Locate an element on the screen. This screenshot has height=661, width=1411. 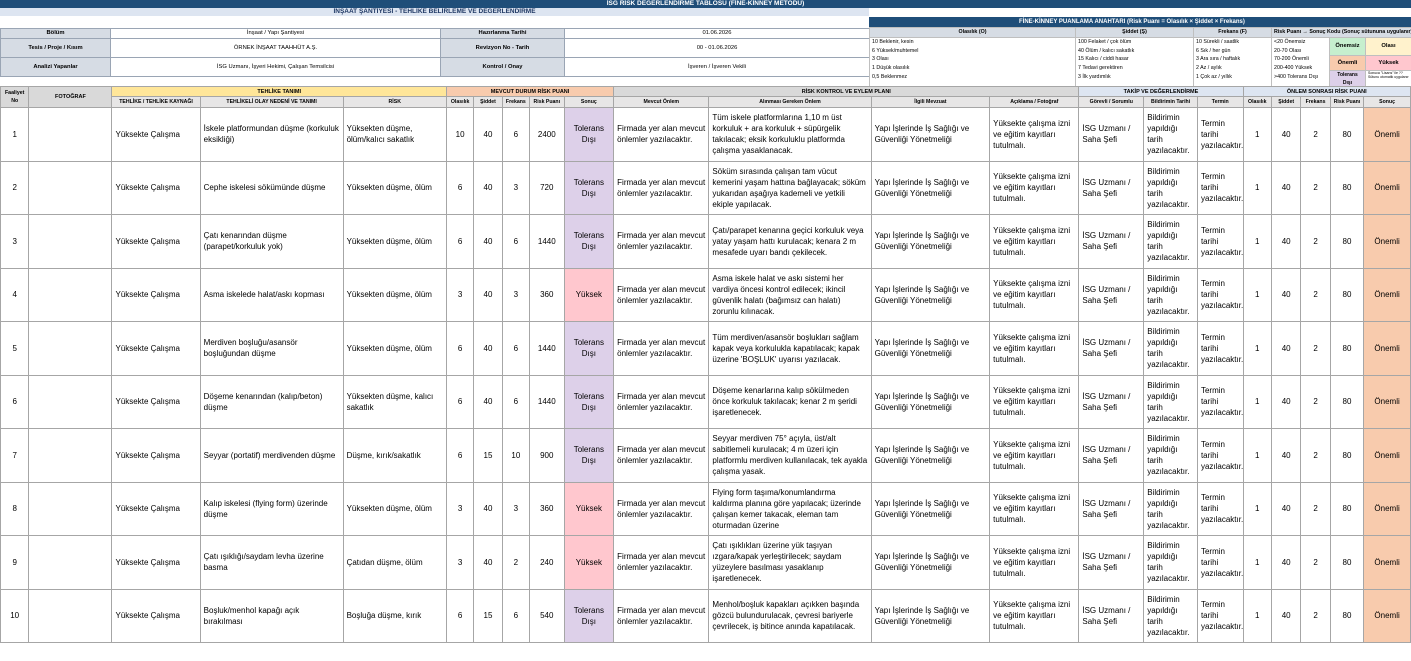
cell-frekans: 3 is located at coordinates (516, 294).